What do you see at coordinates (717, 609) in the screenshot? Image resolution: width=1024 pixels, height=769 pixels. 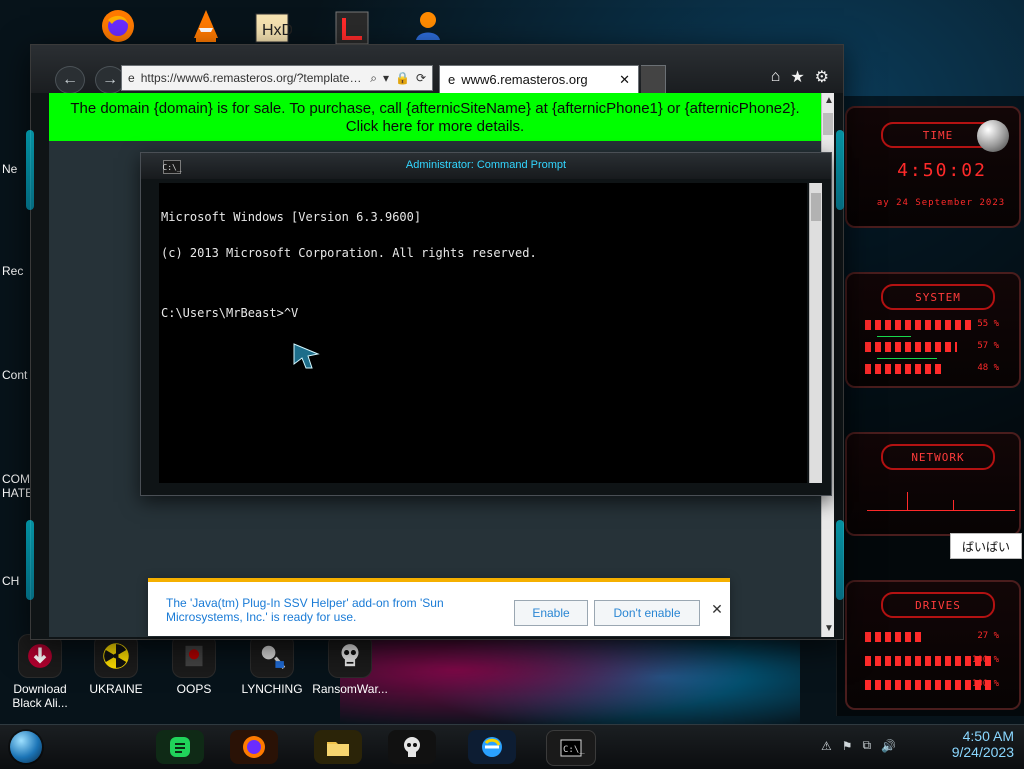 I see `close-infobar-icon: ✕` at bounding box center [717, 609].